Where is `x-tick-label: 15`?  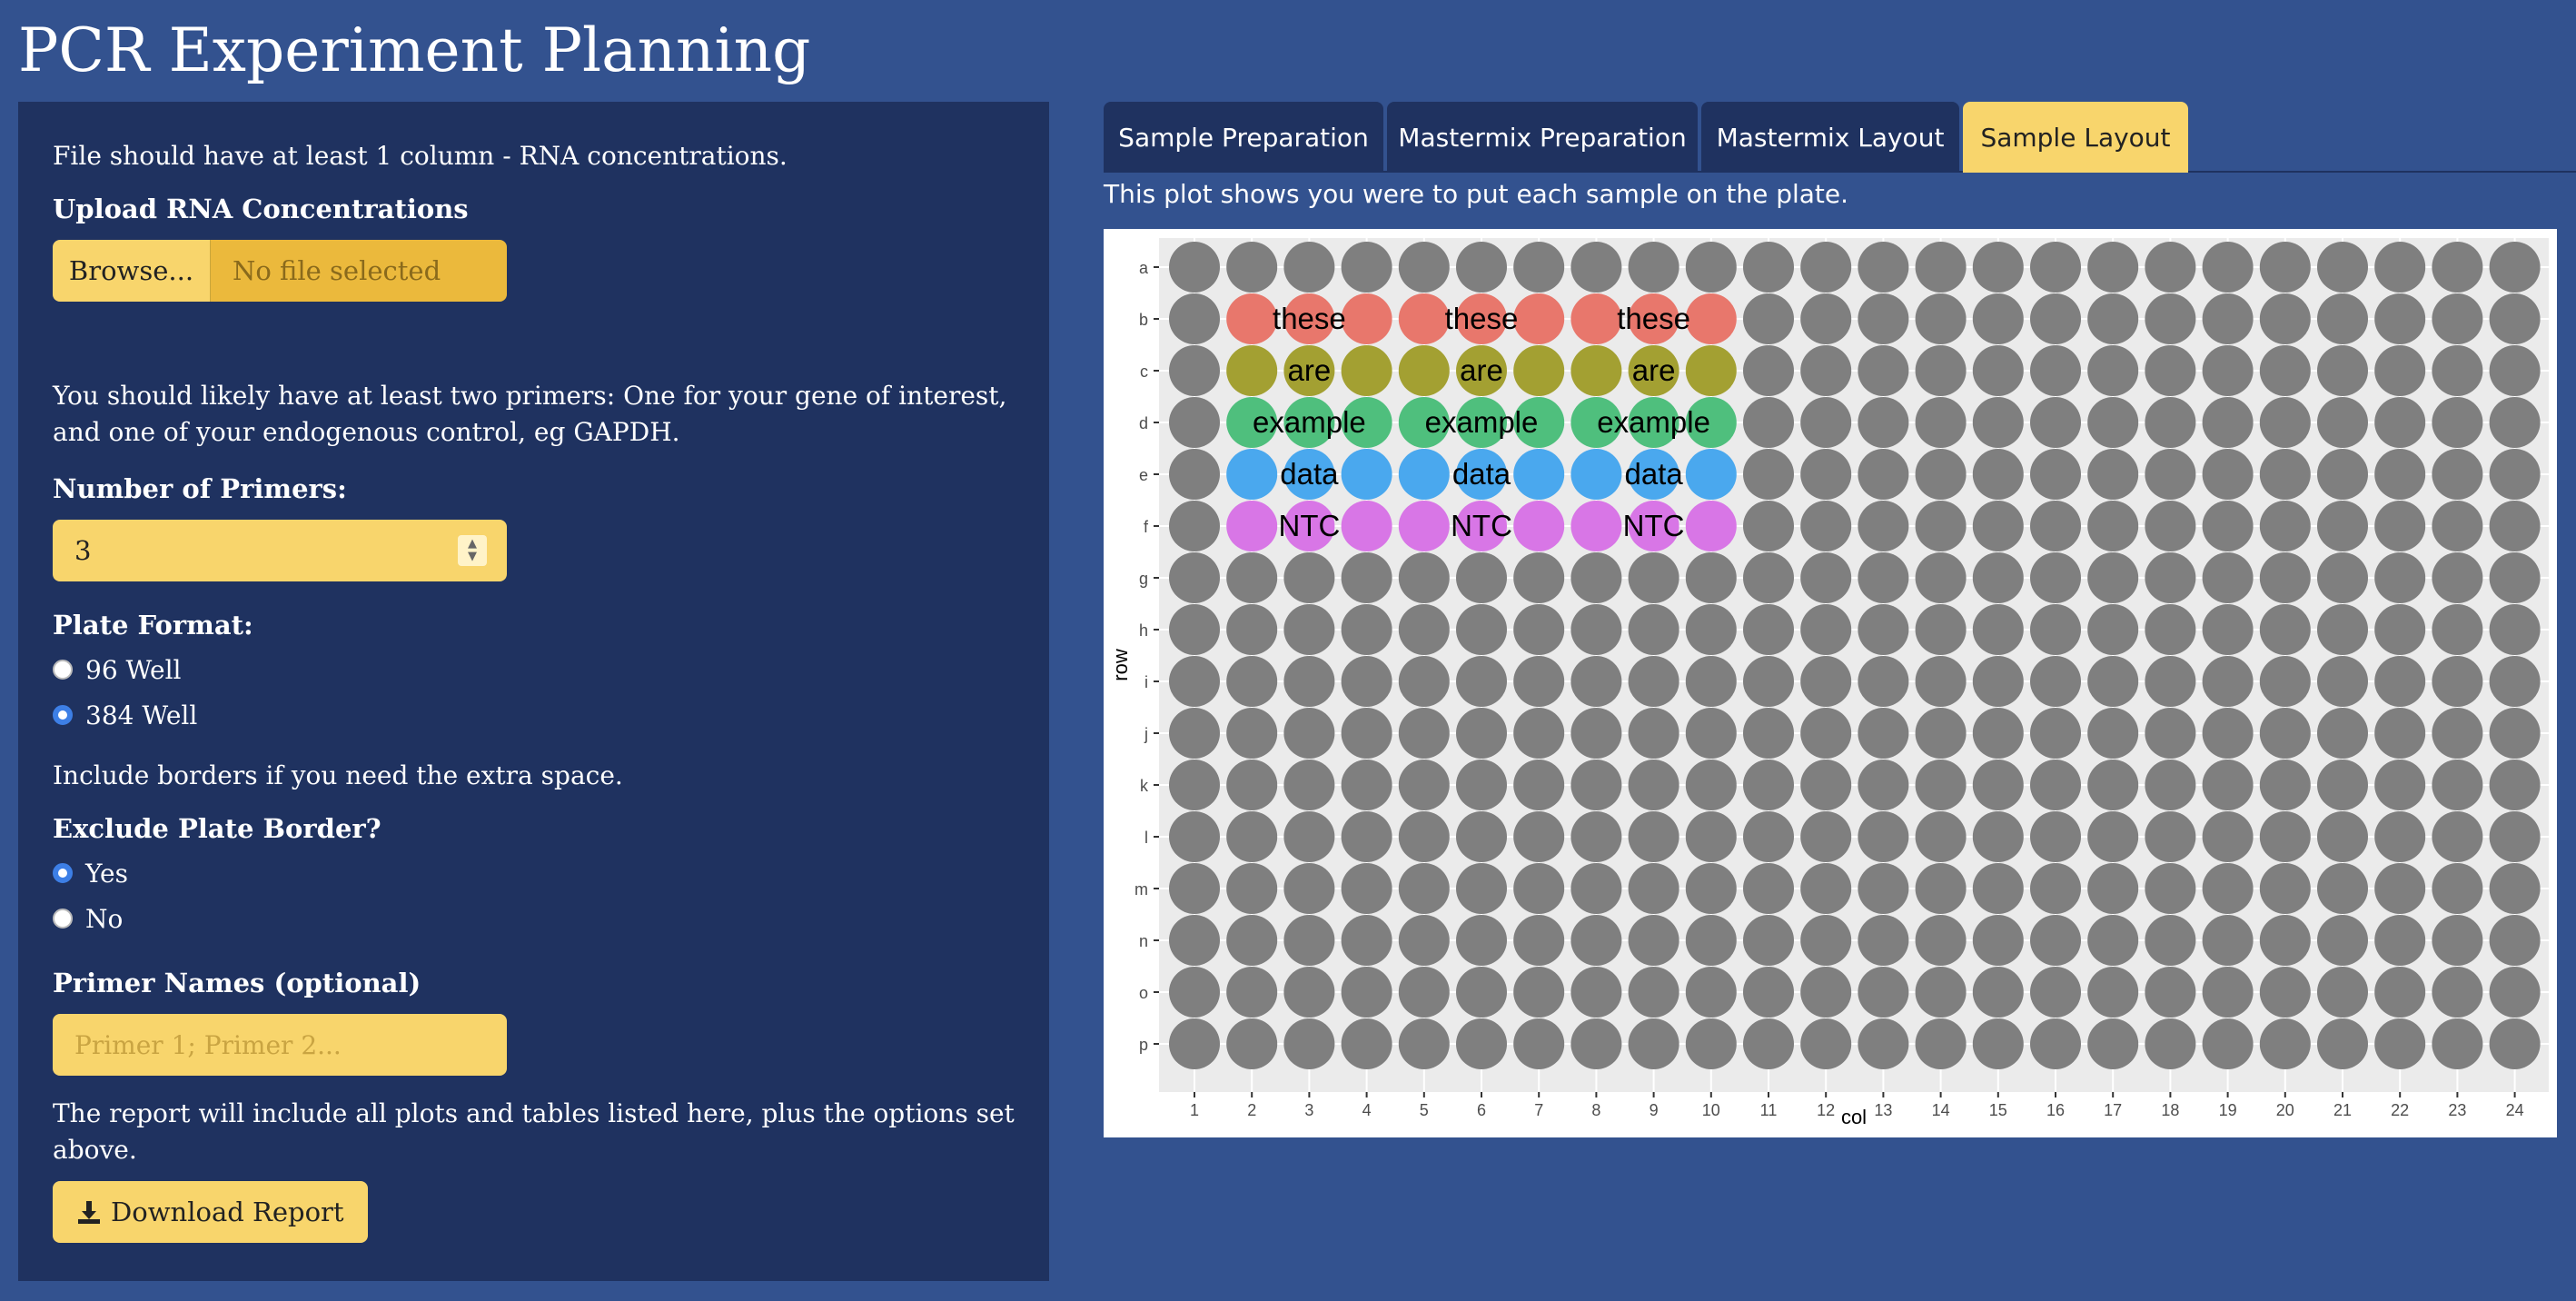
x-tick-label: 15 is located at coordinates (1998, 1110).